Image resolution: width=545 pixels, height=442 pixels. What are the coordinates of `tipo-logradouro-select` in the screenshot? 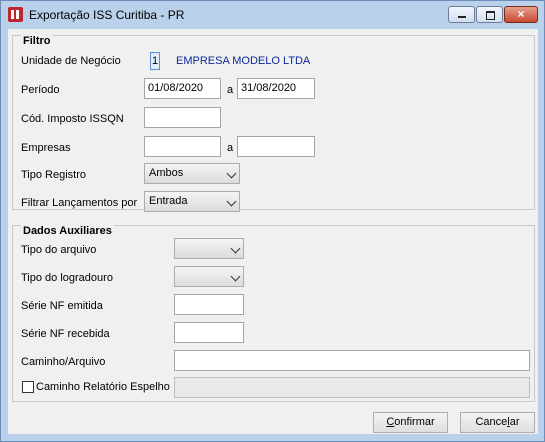 It's located at (209, 276).